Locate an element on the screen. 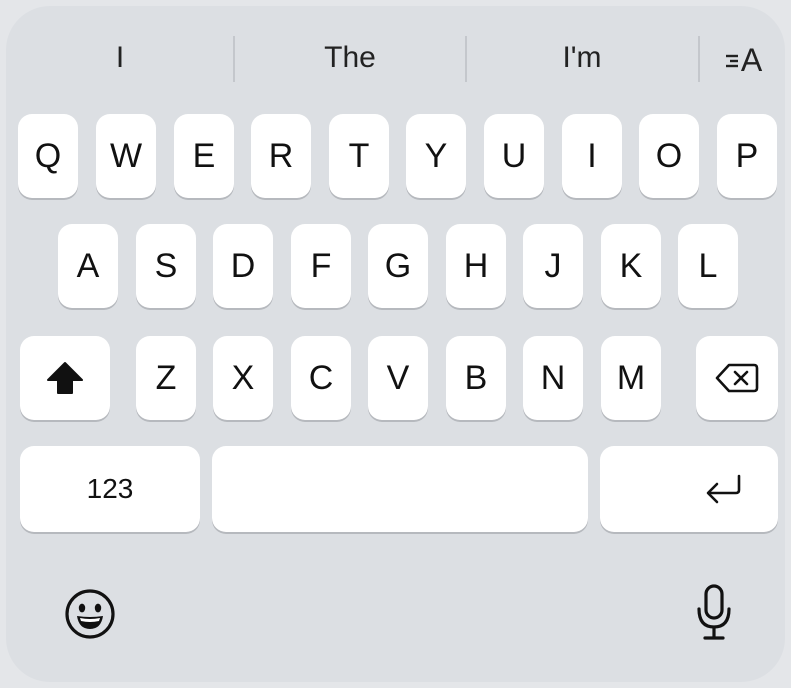 Image resolution: width=791 pixels, height=688 pixels. key-label: K is located at coordinates (631, 265).